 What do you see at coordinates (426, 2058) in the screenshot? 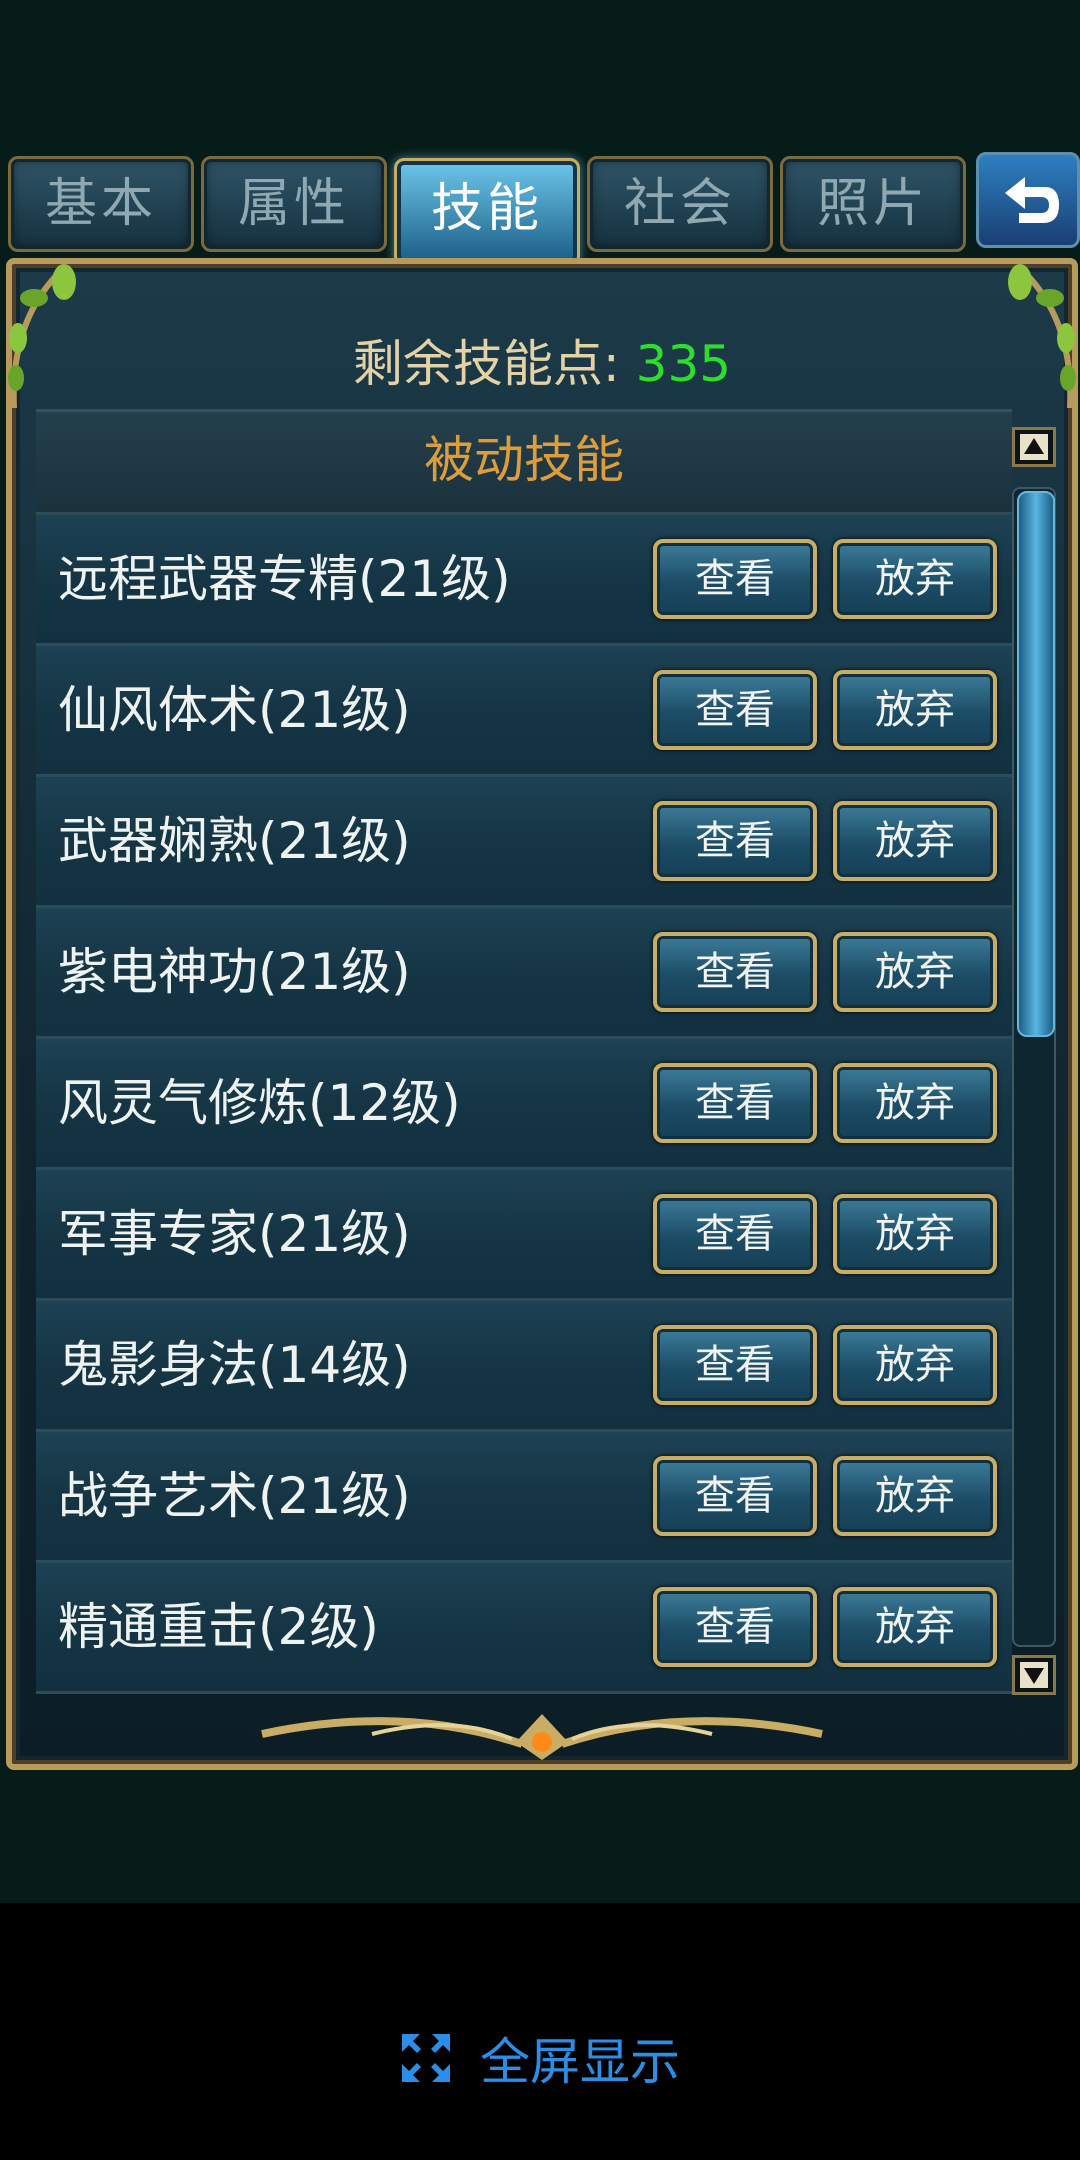
I see `expand-icon` at bounding box center [426, 2058].